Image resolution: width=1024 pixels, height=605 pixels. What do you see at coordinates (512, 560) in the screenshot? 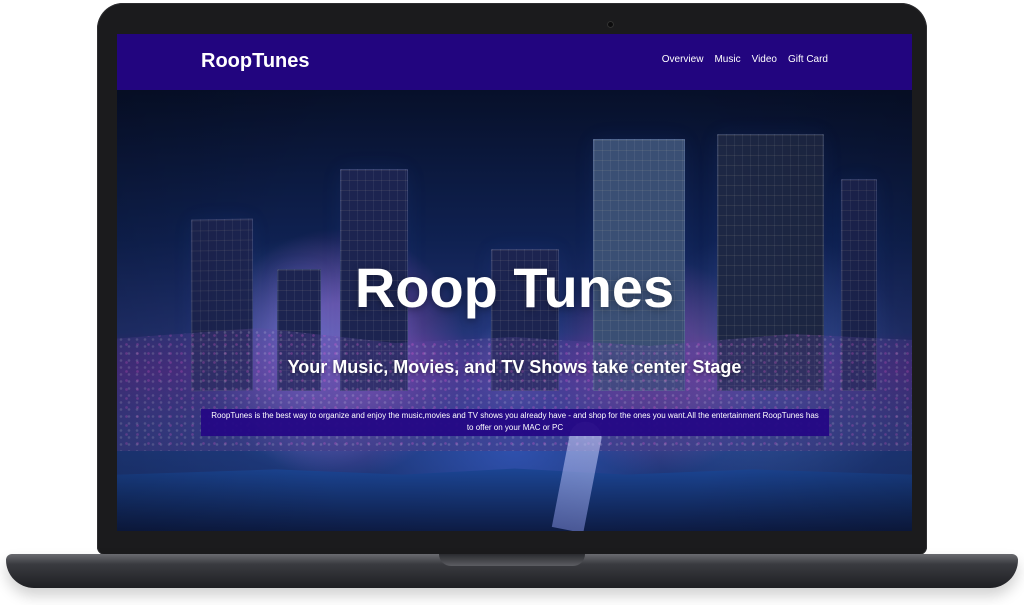
I see `laptop-notch` at bounding box center [512, 560].